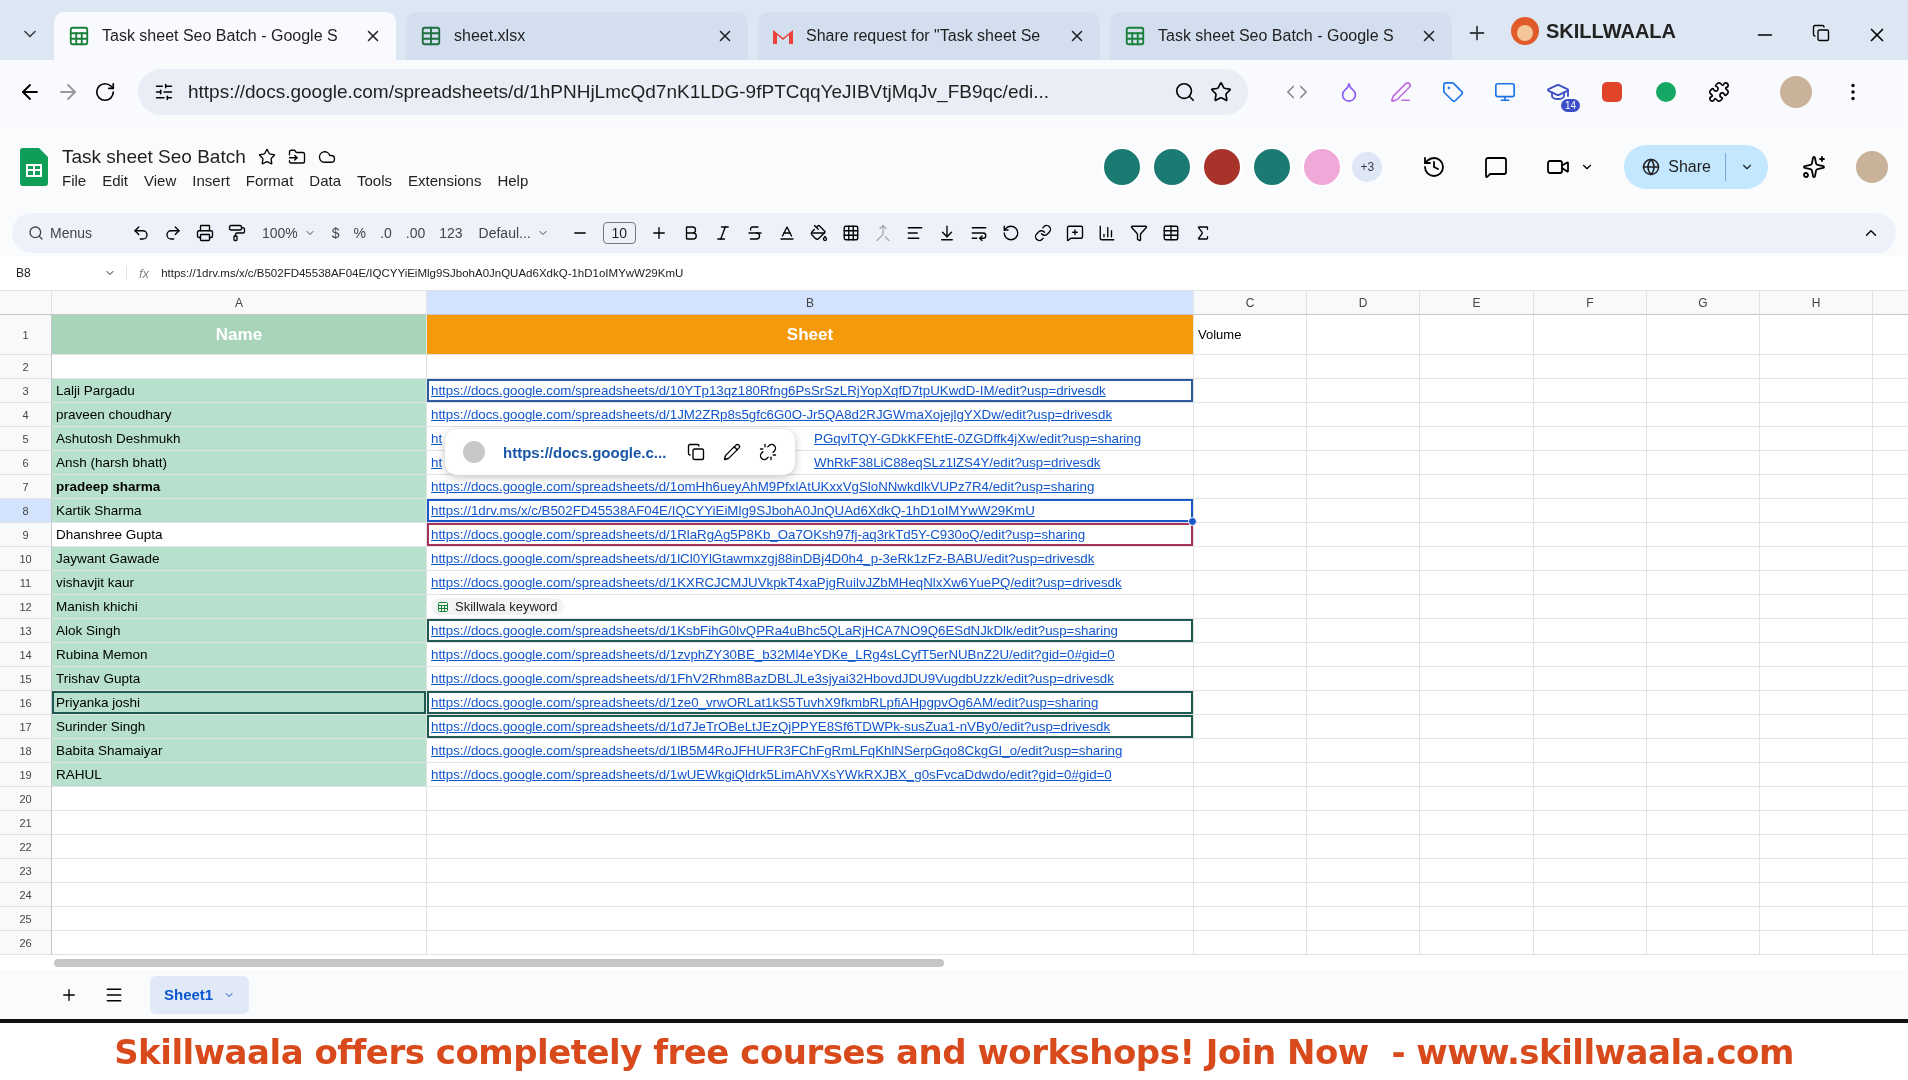 This screenshot has height=1080, width=1908. I want to click on link: PGqvlTQY-GDkKFEhtE-0ZGDffk4jXw/edit?usp=sharing, so click(978, 438).